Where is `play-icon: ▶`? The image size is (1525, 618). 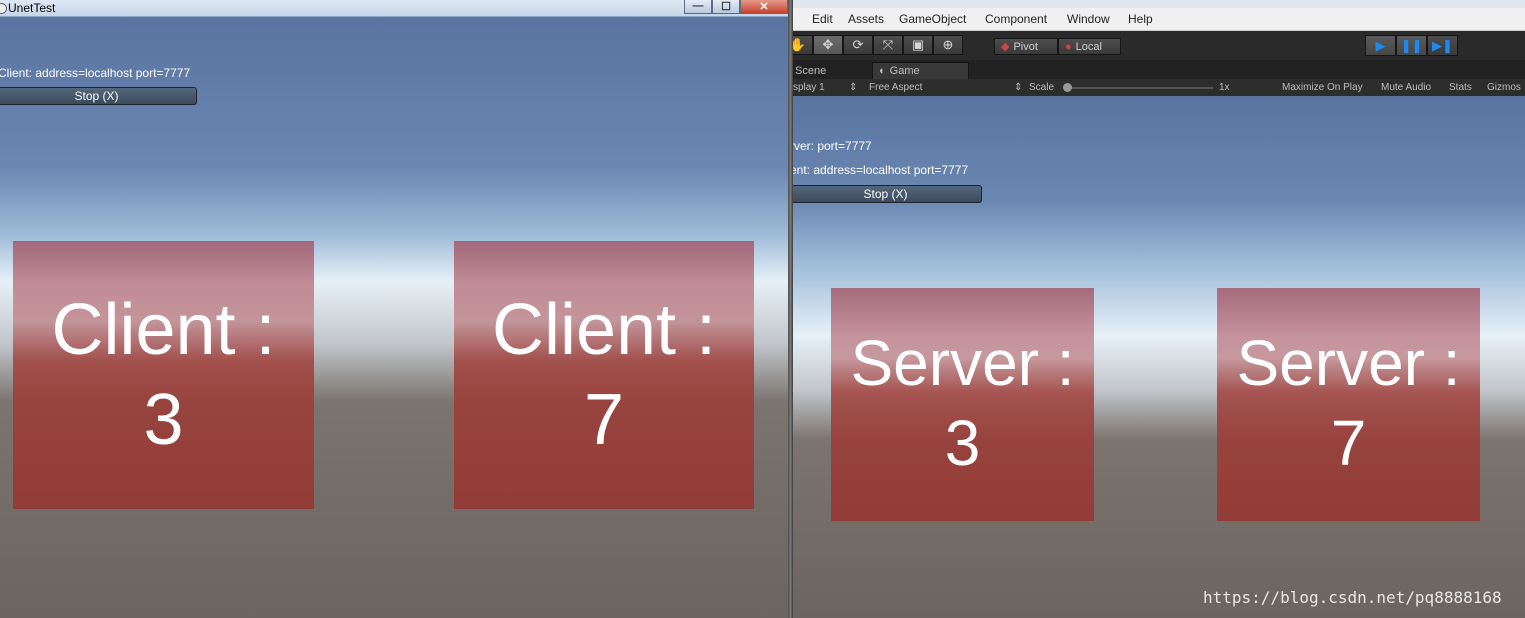
play-icon: ▶ is located at coordinates (1380, 45).